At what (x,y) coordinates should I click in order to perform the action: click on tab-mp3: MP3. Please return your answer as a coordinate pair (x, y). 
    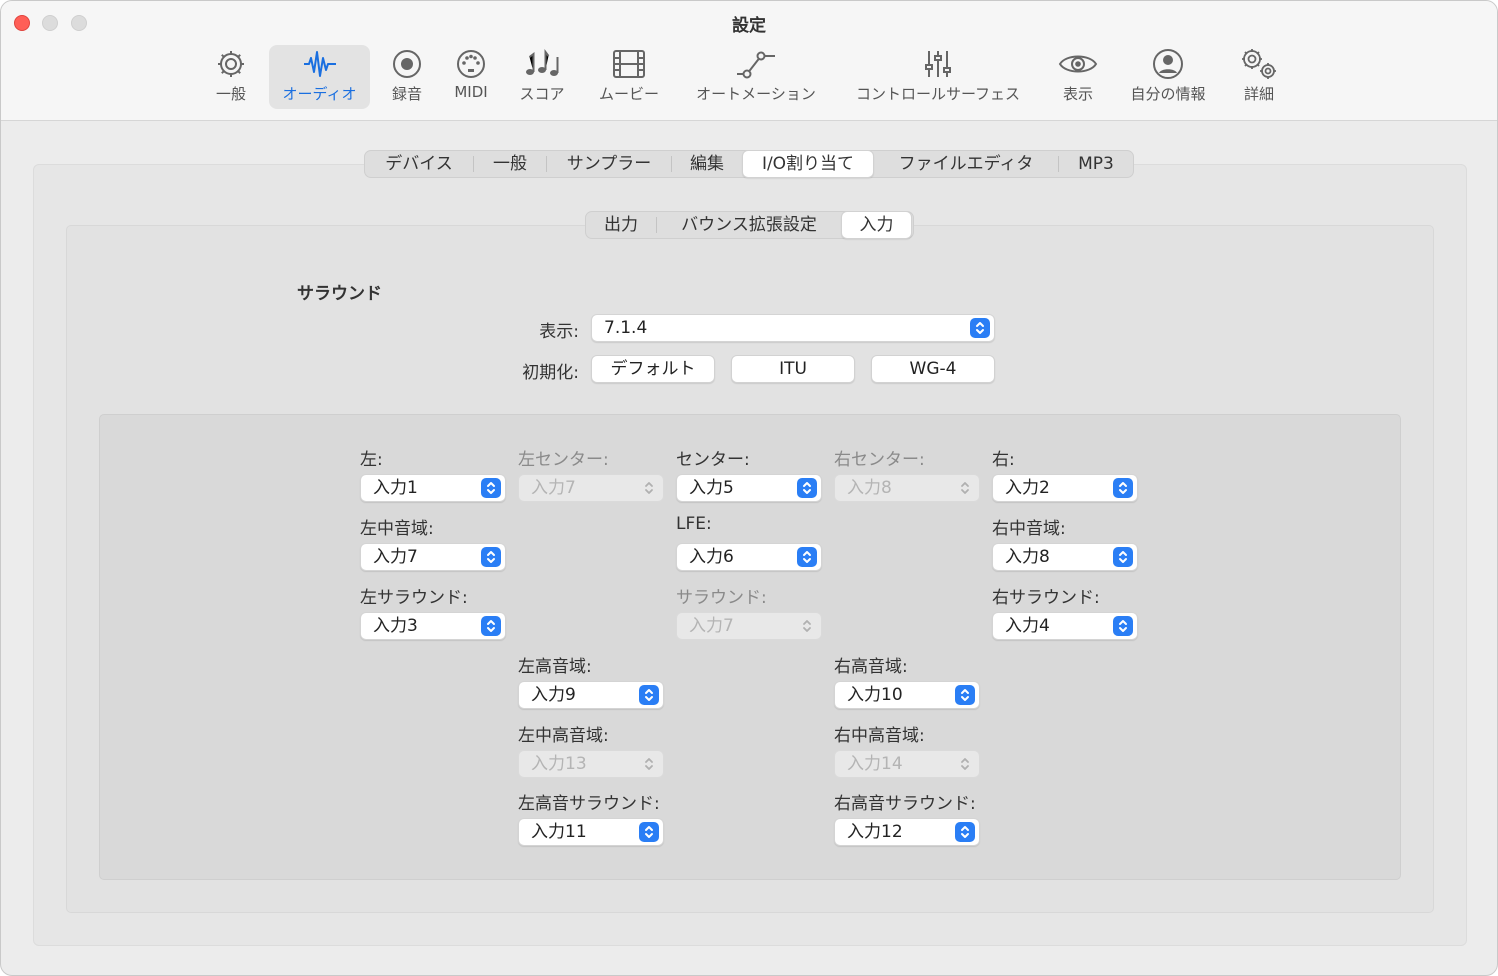
    Looking at the image, I should click on (1096, 164).